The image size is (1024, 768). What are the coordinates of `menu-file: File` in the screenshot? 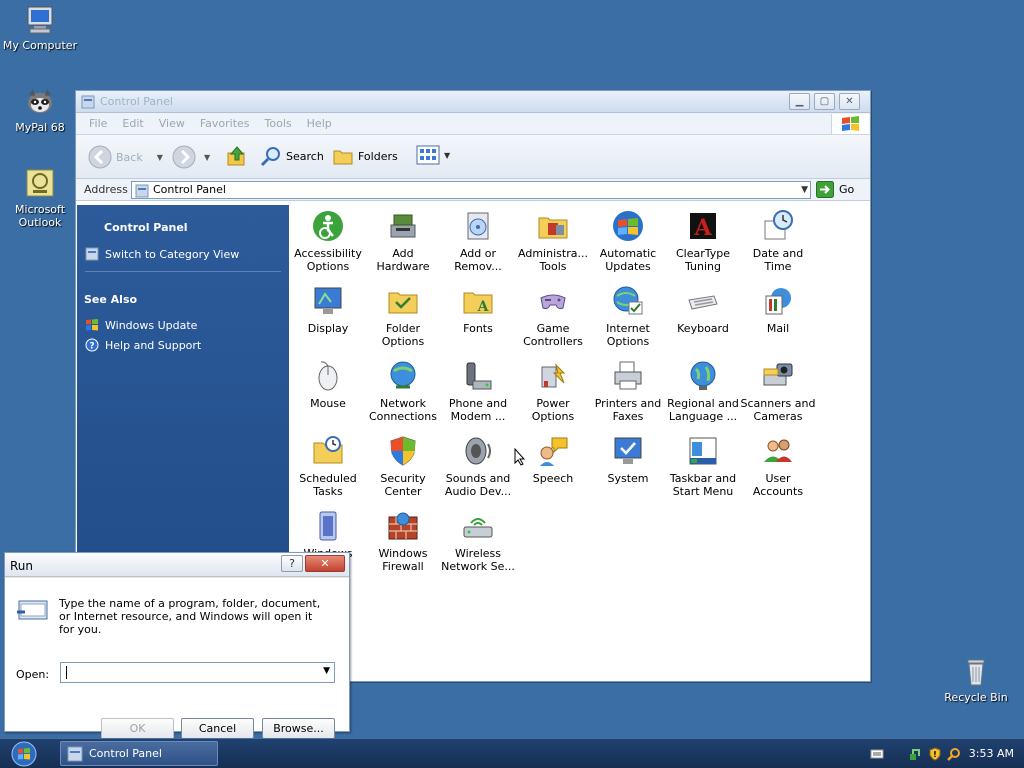 It's located at (98, 123).